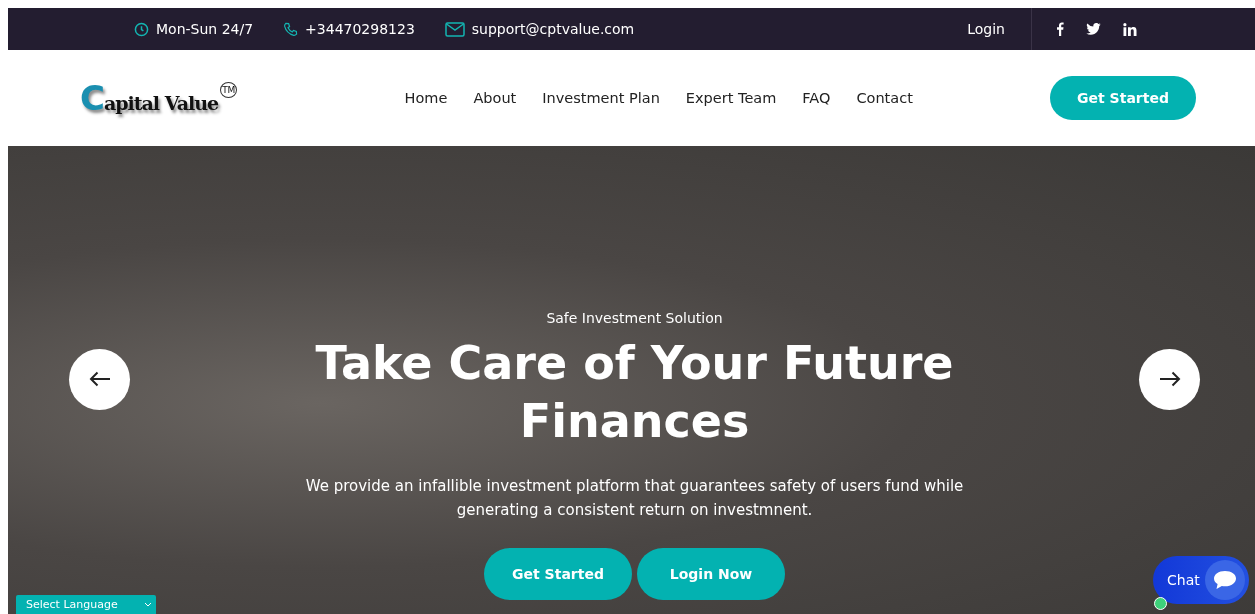 The image size is (1255, 614). Describe the element at coordinates (148, 604) in the screenshot. I see `chevron-down-icon` at that location.